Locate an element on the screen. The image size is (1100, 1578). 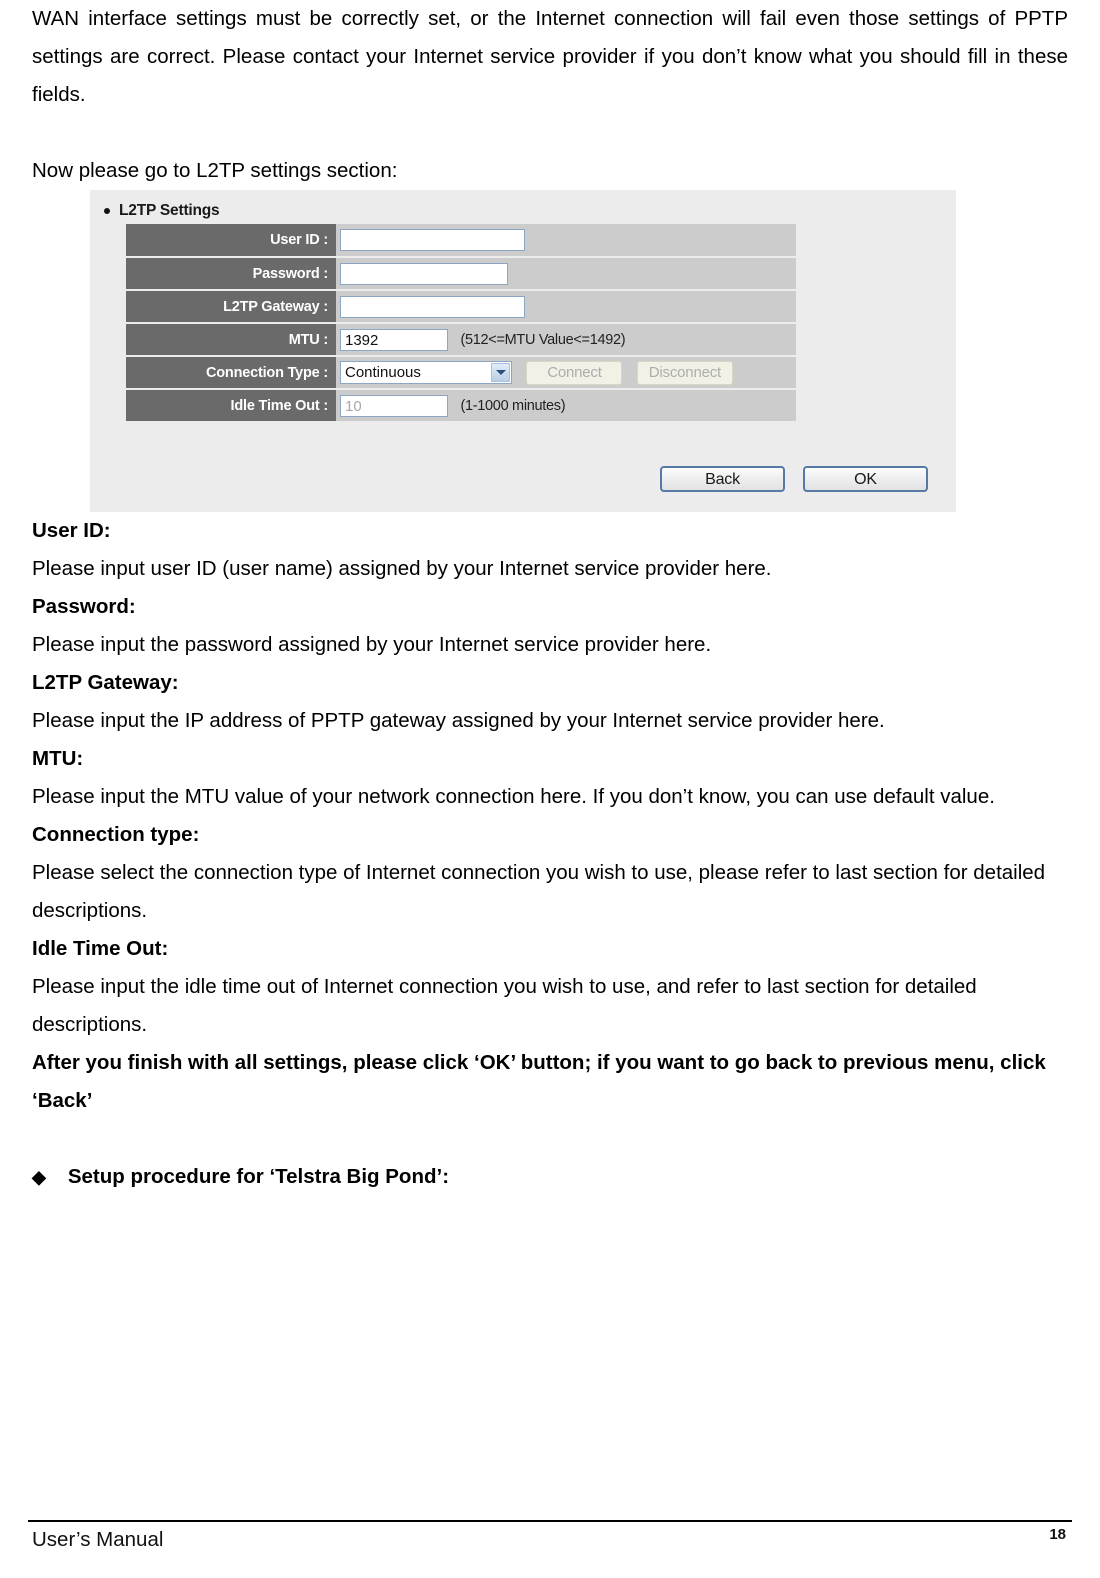
connection-type-selected-value: Continuous is located at coordinates (383, 372).